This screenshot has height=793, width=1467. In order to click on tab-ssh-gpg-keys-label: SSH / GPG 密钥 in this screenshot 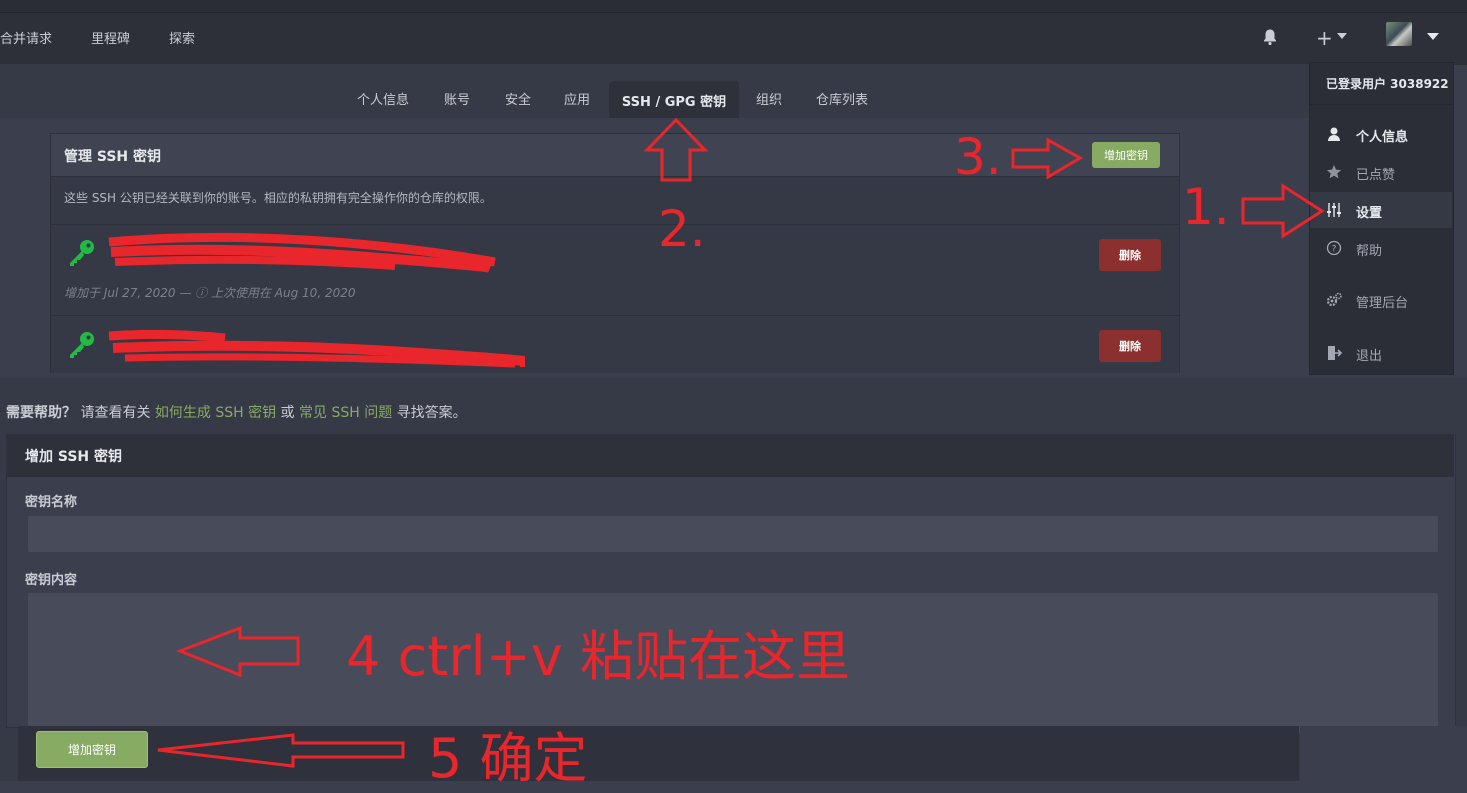, I will do `click(674, 102)`.